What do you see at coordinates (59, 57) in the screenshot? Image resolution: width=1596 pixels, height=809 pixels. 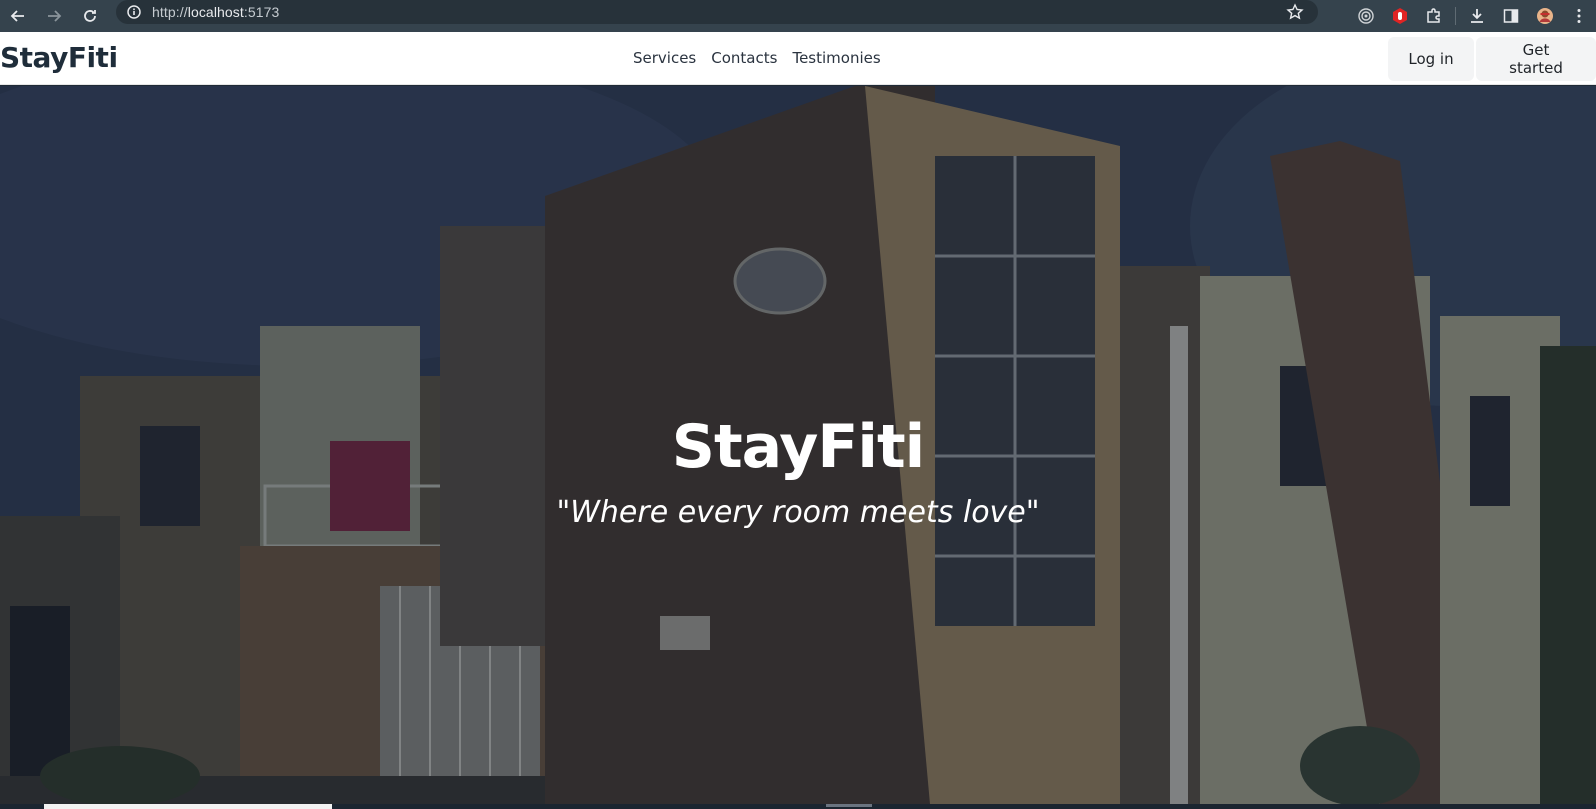 I see `brand-logo: StayFiti` at bounding box center [59, 57].